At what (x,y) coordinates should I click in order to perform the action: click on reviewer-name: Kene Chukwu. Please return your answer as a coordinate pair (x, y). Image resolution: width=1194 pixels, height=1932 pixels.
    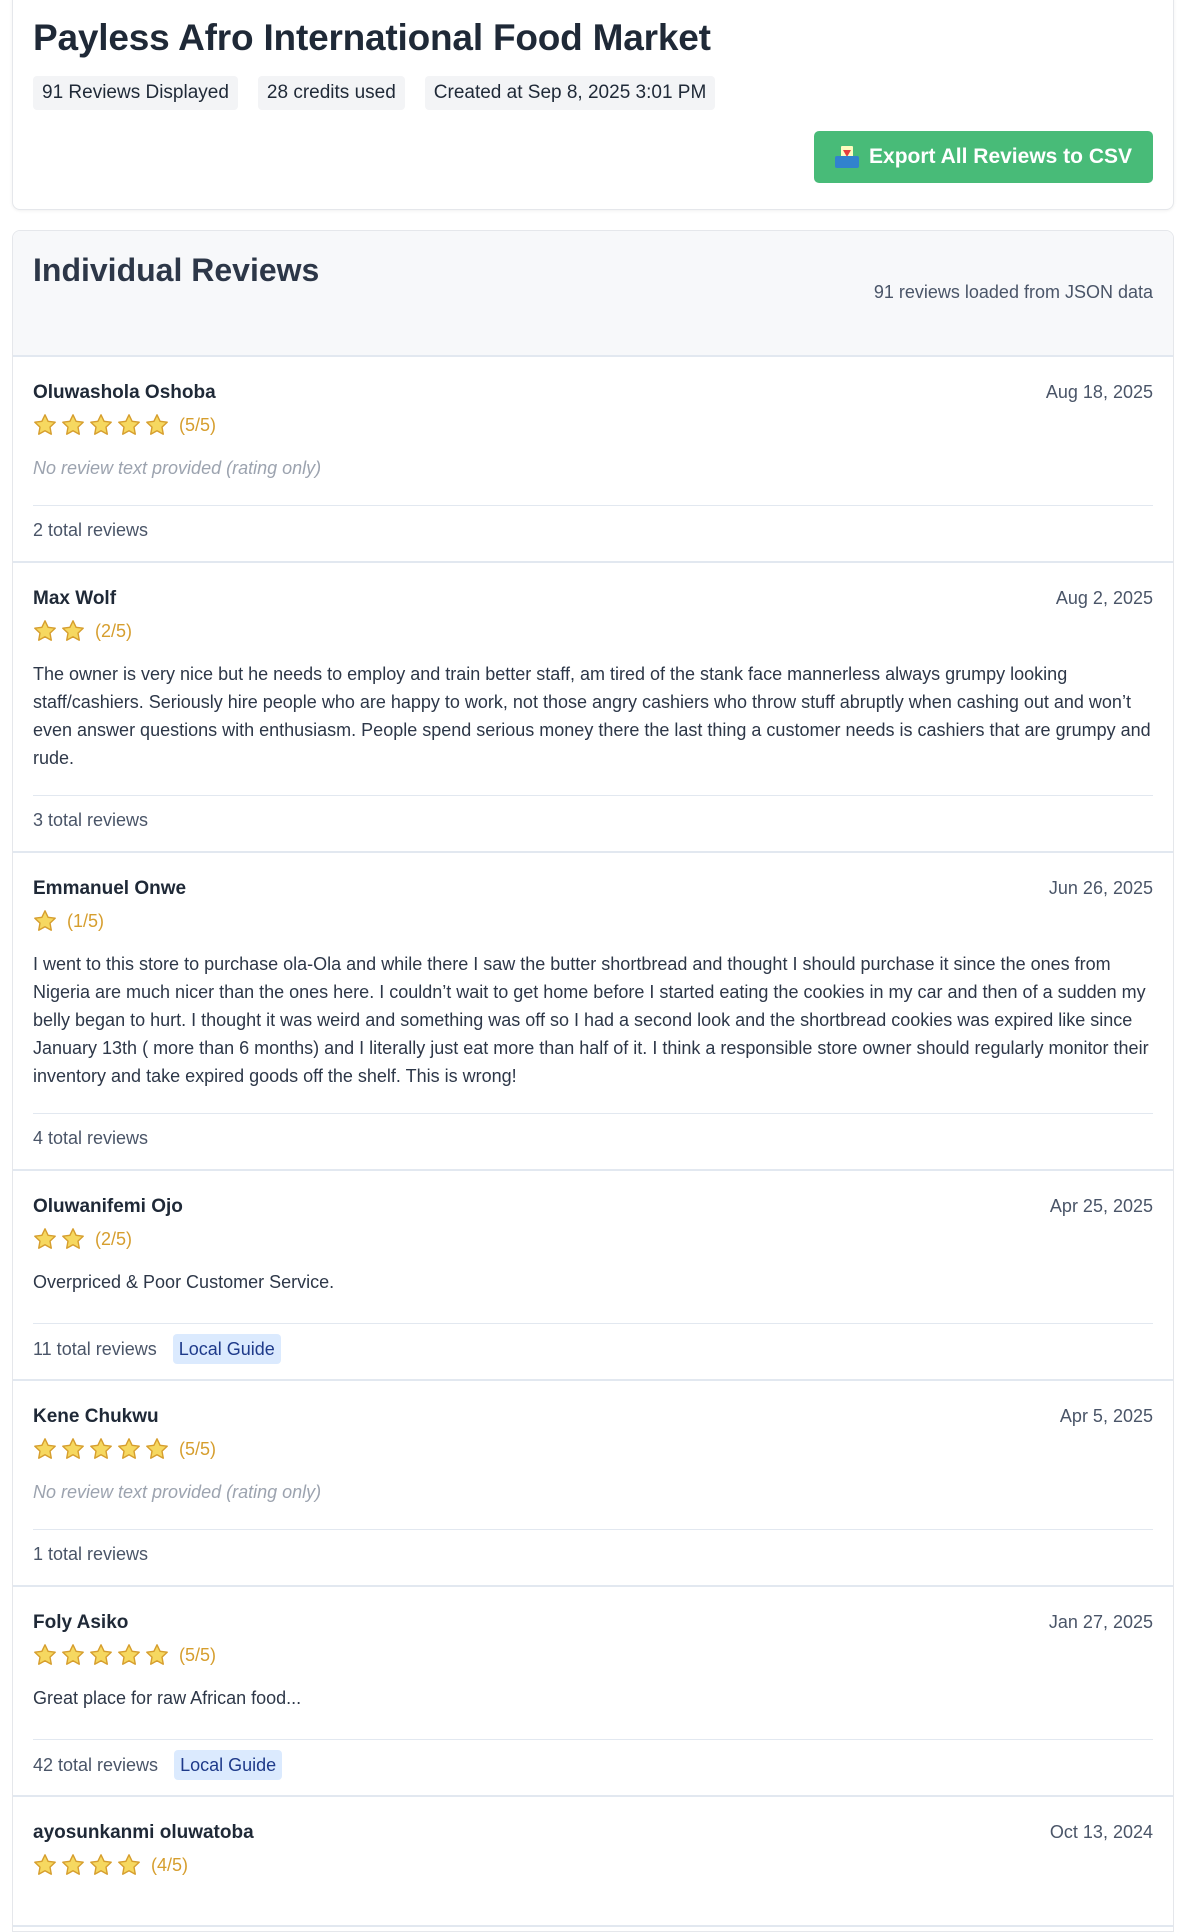
    Looking at the image, I should click on (96, 1416).